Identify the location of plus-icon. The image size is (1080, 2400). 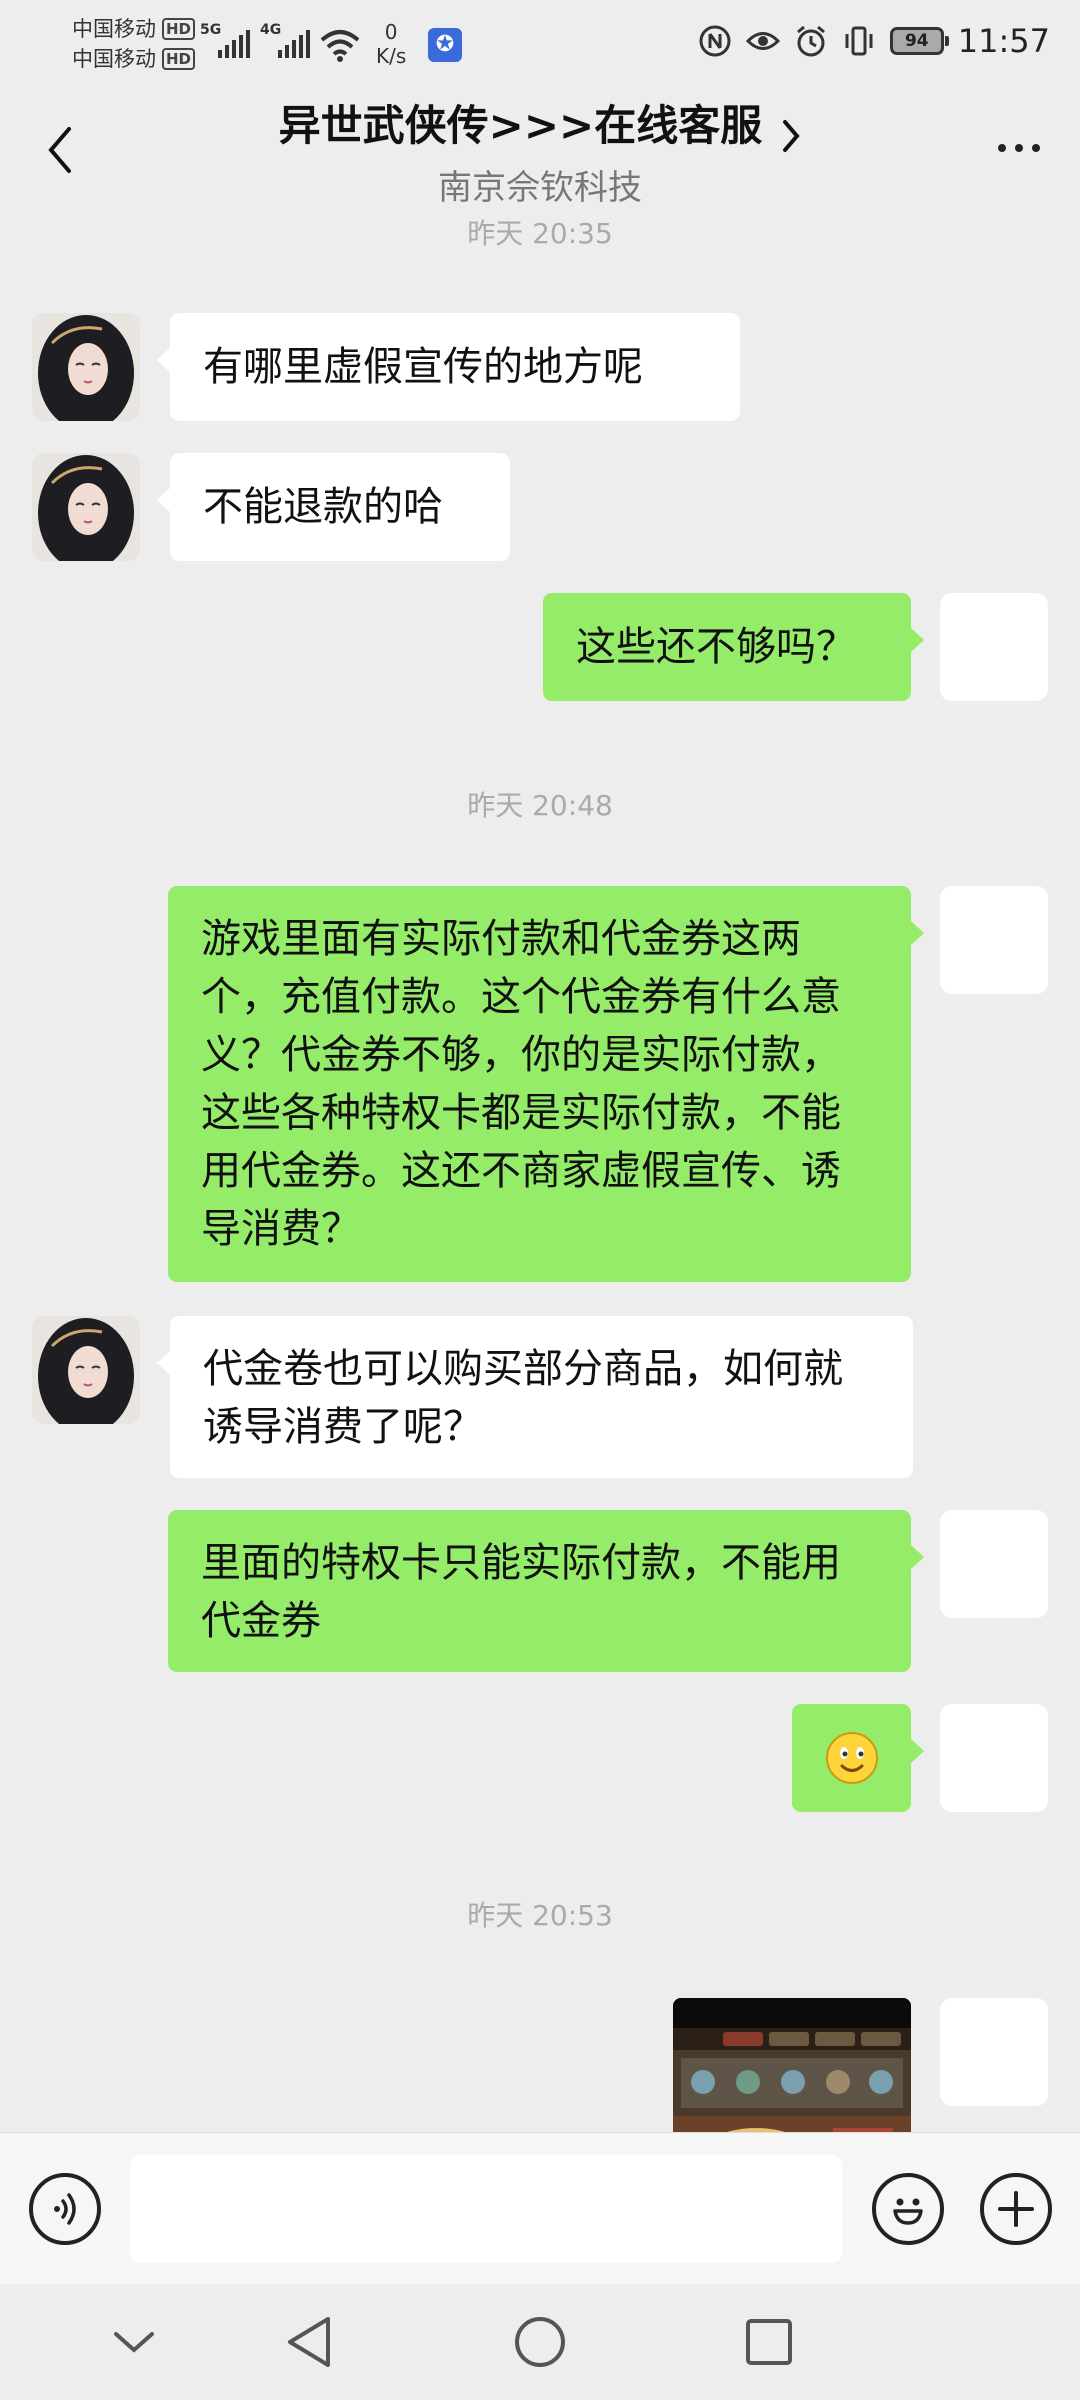
(1016, 2209).